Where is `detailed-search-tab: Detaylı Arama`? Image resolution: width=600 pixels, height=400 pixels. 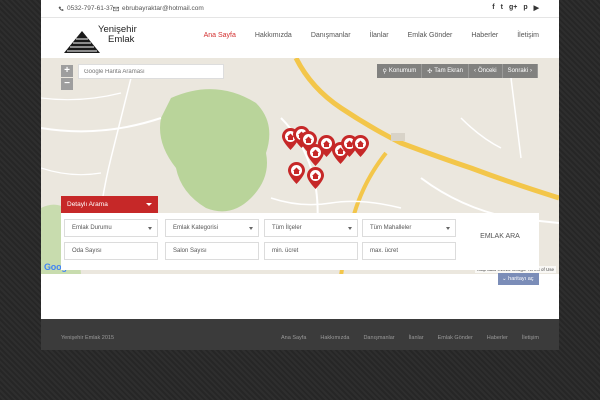 detailed-search-tab: Detaylı Arama is located at coordinates (109, 204).